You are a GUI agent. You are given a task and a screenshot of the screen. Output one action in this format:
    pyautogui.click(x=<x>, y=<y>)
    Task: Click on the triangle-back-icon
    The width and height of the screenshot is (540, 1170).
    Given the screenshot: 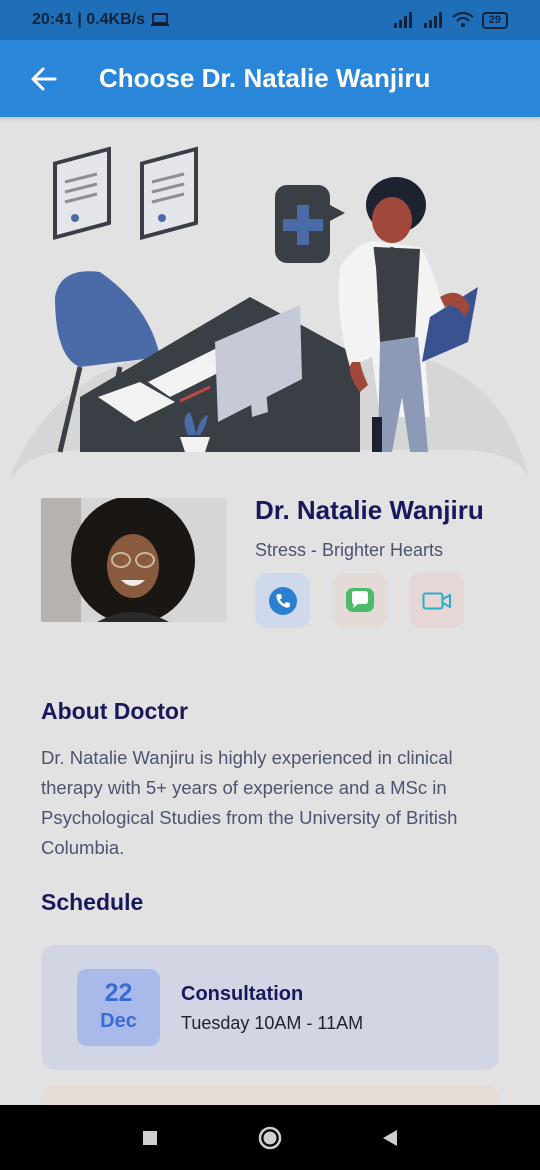 What is the action you would take?
    pyautogui.click(x=390, y=1137)
    